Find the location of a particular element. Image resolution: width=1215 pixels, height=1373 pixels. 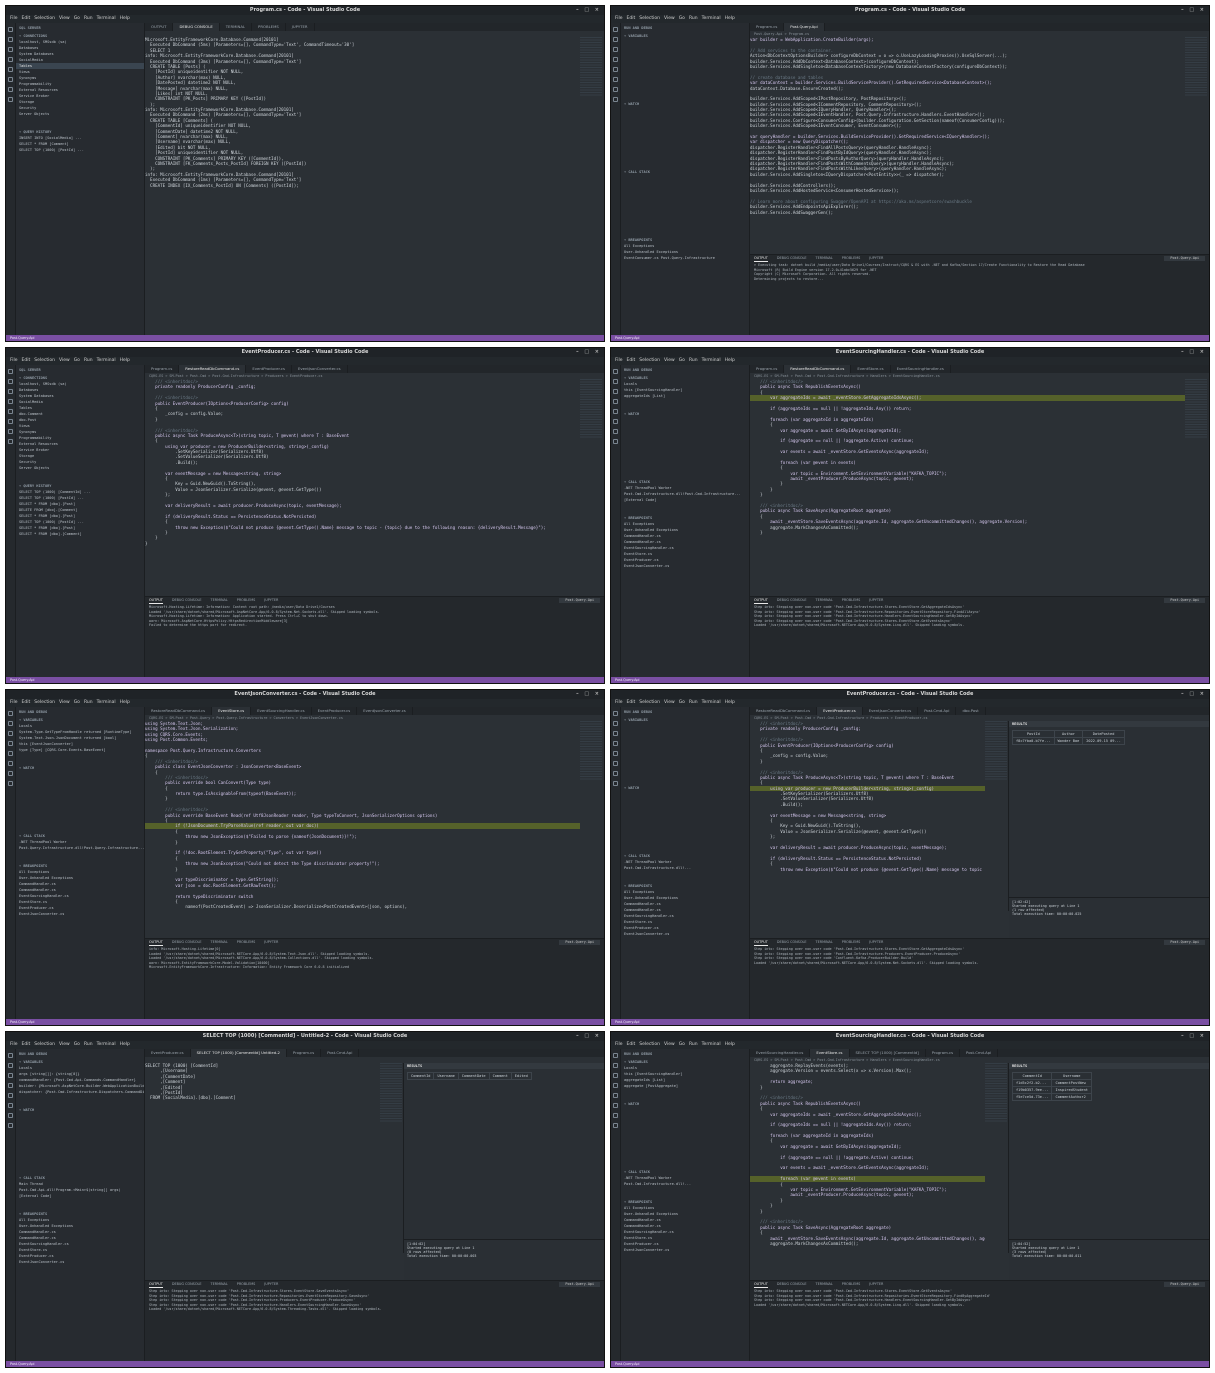

editor-tab: EventJsonConverter.cs is located at coordinates (891, 711).